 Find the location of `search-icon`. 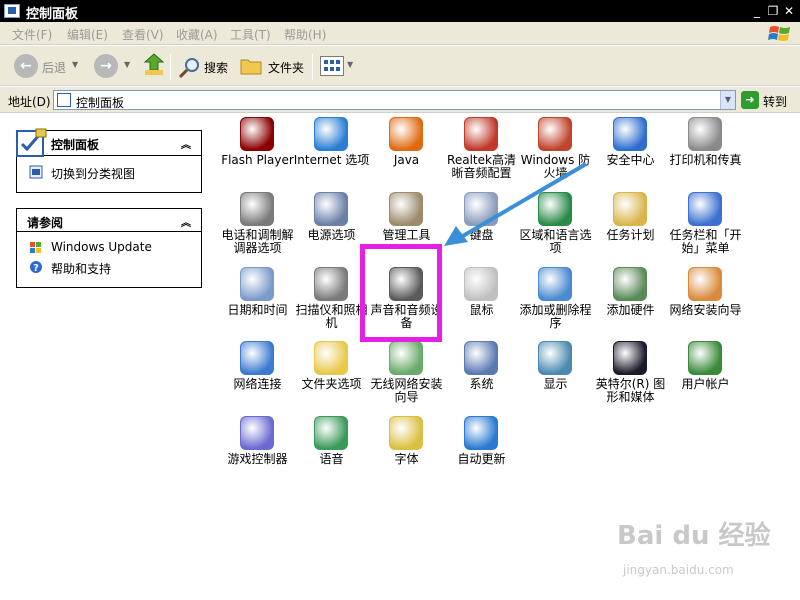

search-icon is located at coordinates (190, 68).